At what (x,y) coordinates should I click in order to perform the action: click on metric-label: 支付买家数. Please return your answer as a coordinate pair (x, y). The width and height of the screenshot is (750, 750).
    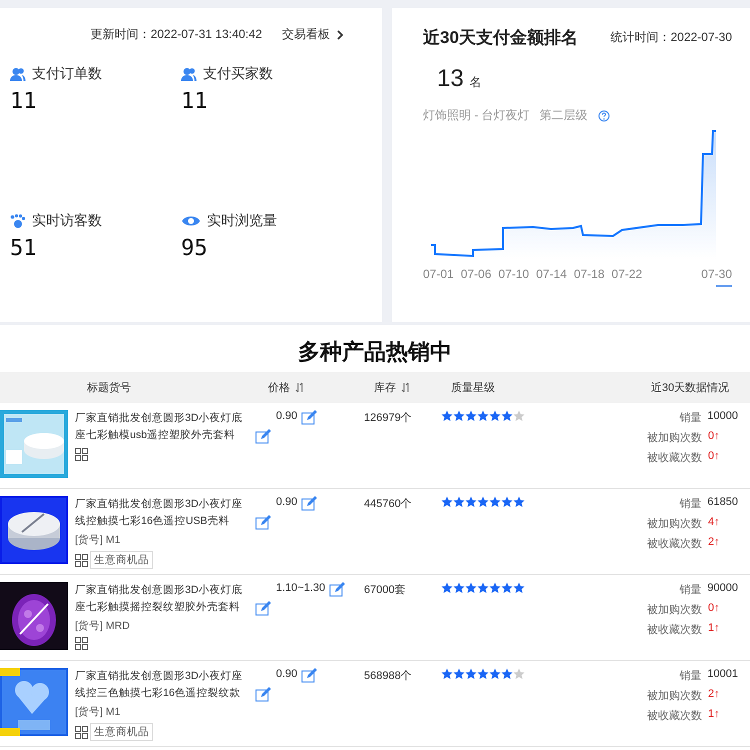
    Looking at the image, I should click on (238, 74).